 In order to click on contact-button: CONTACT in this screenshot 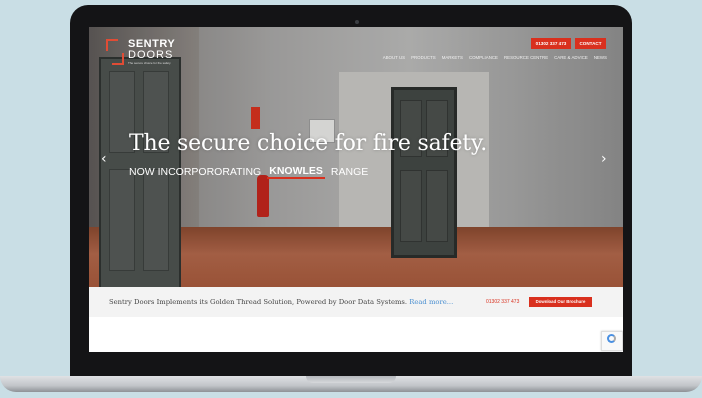, I will do `click(590, 43)`.